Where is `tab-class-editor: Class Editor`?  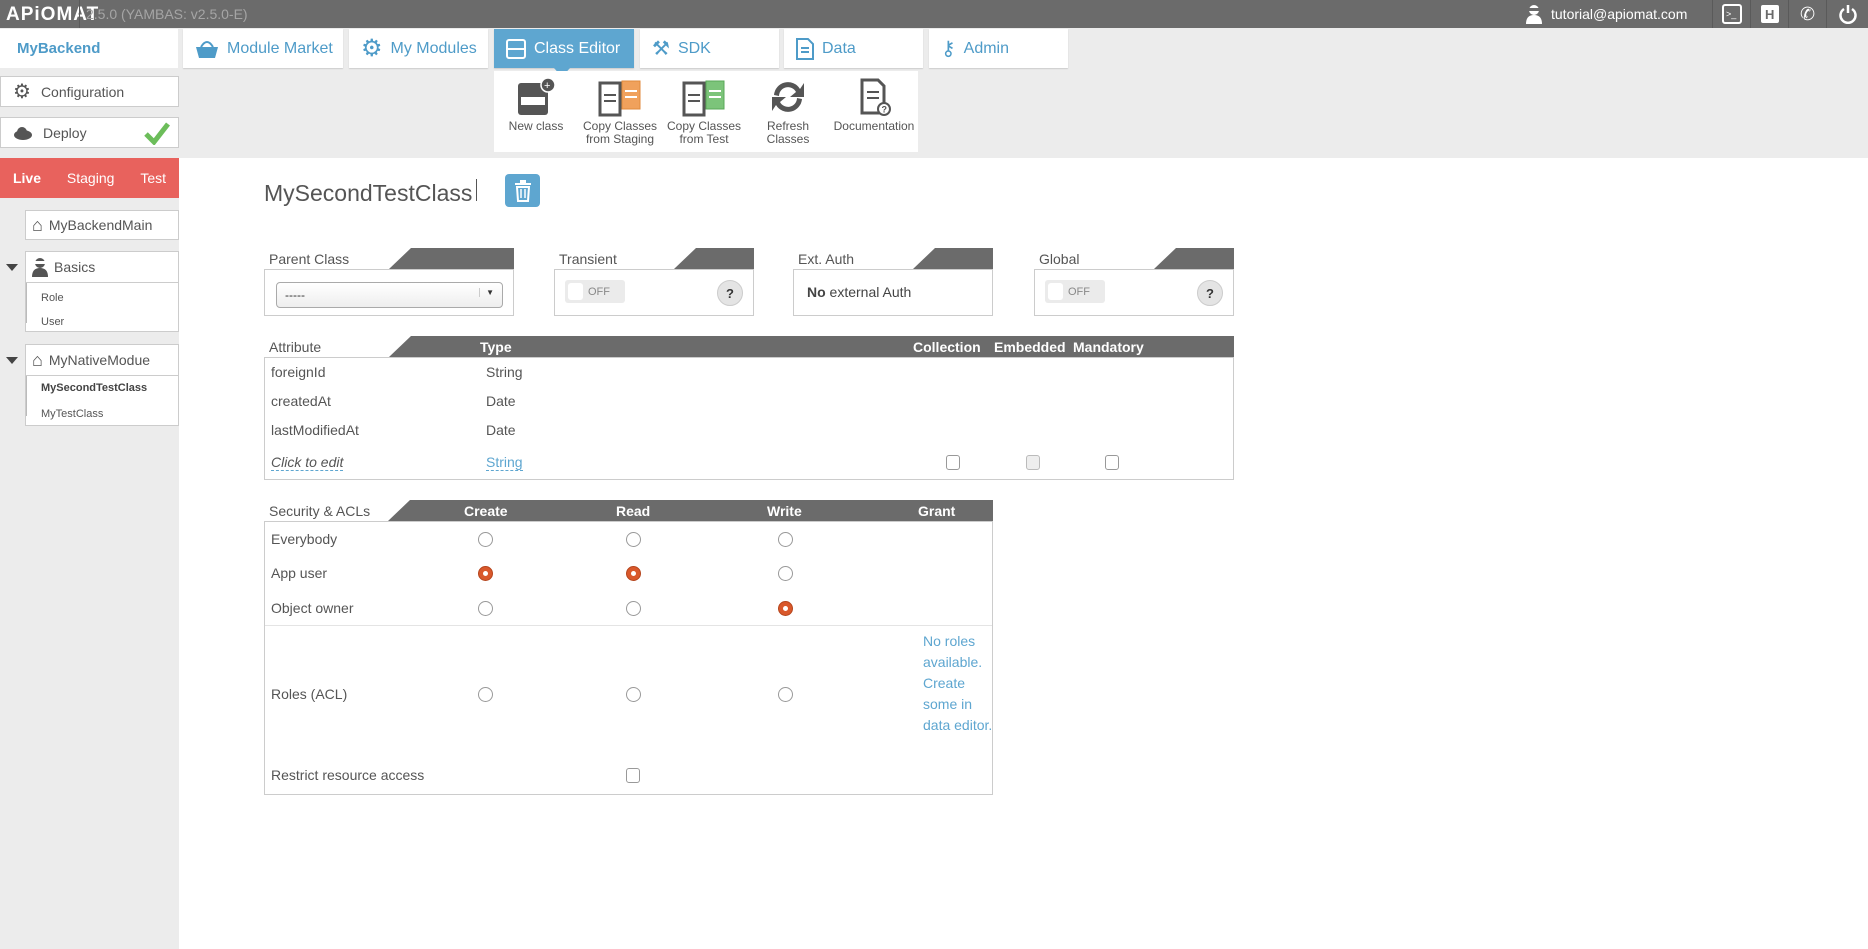
tab-class-editor: Class Editor is located at coordinates (564, 48).